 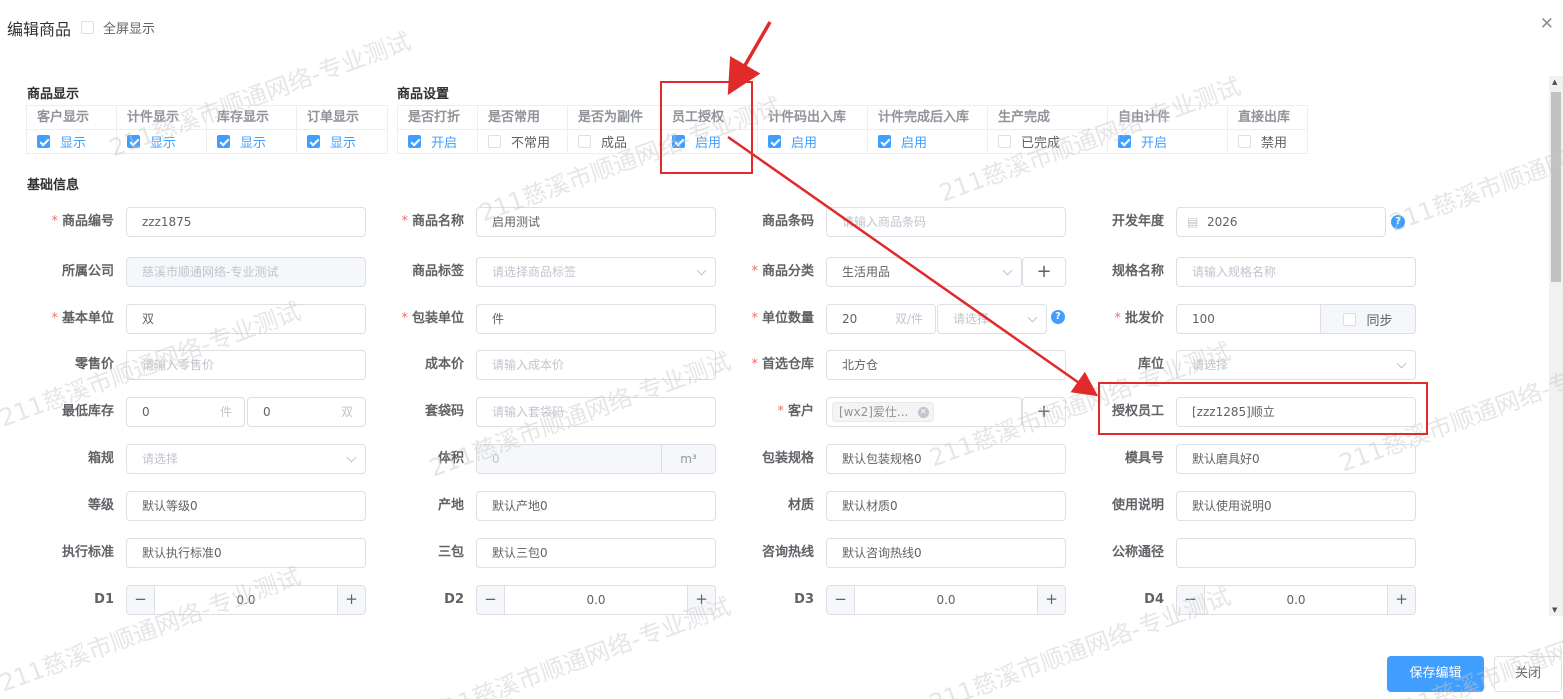 What do you see at coordinates (1251, 319) in the screenshot?
I see `wholesale-input: 100` at bounding box center [1251, 319].